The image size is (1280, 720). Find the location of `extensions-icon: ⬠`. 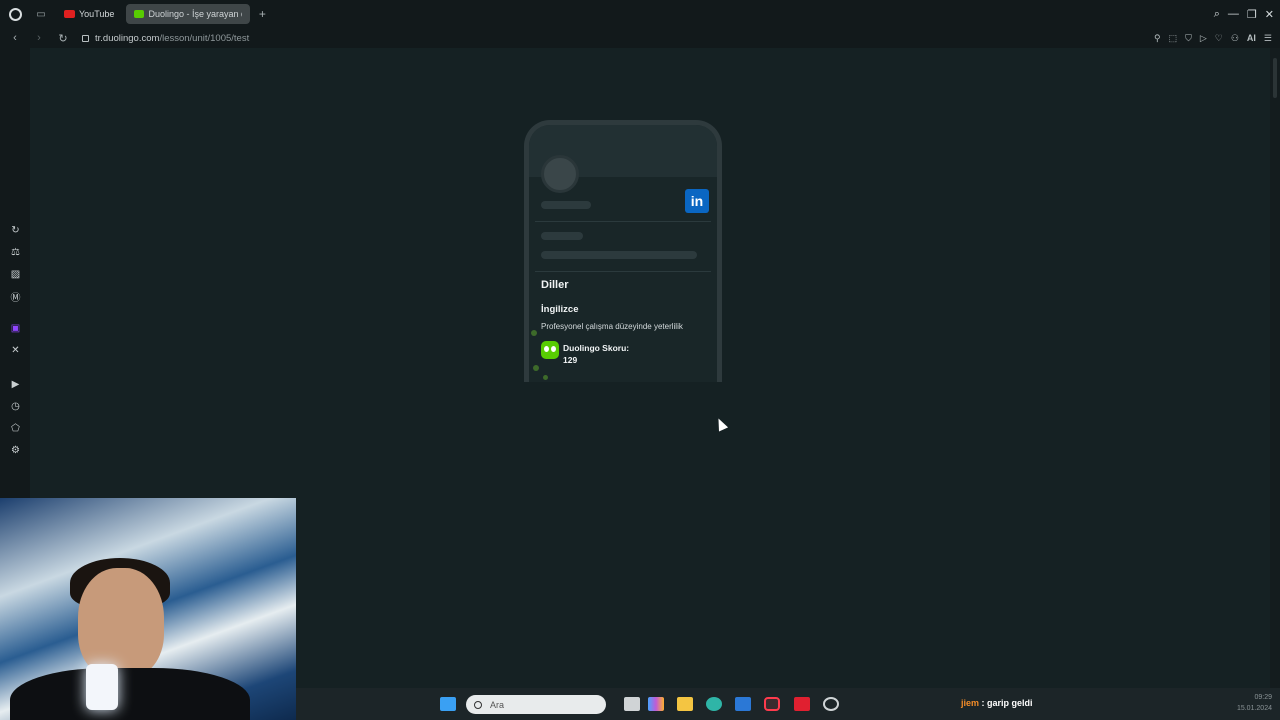

extensions-icon: ⬠ is located at coordinates (15, 428).